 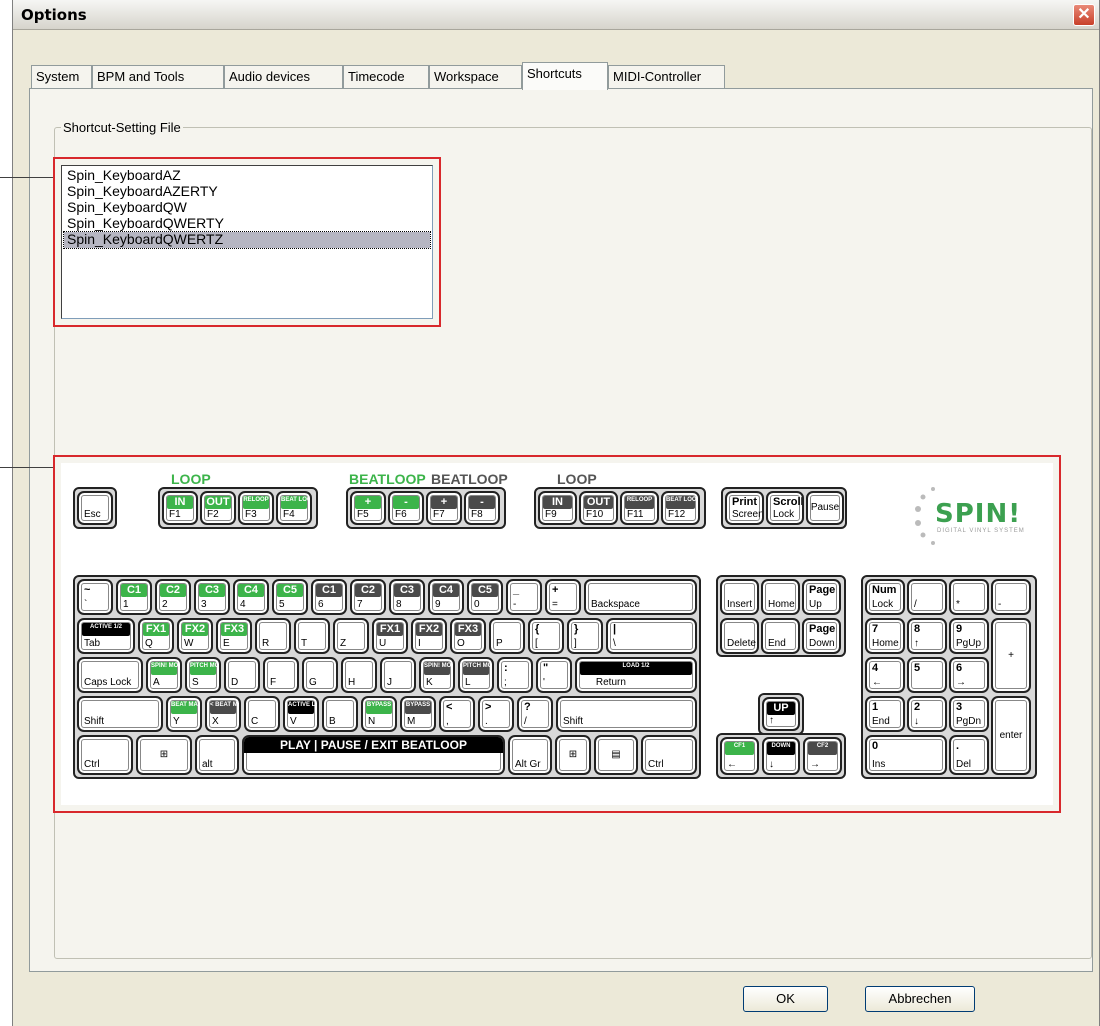 I want to click on key-j: J, so click(x=398, y=675).